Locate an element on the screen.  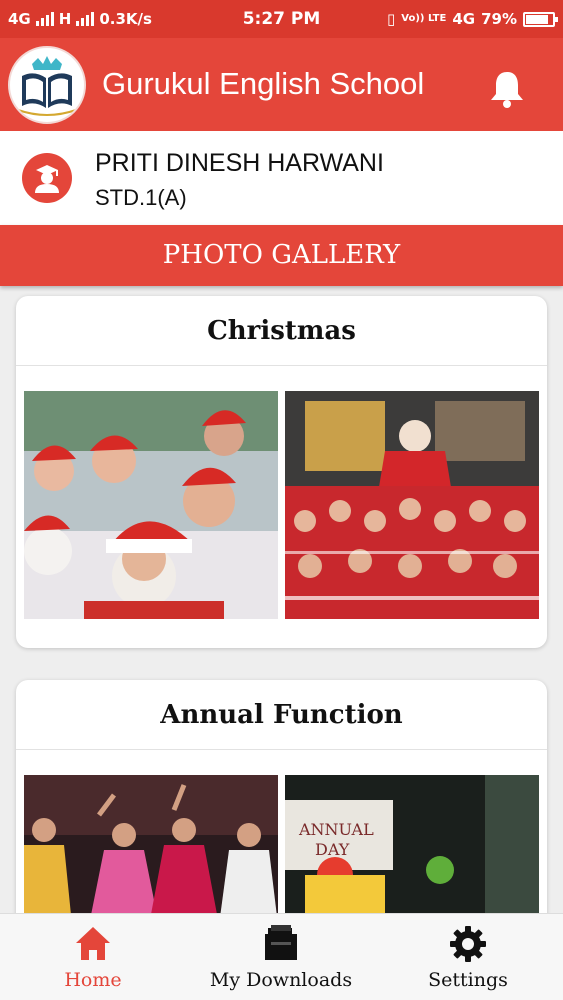
page-title: PHOTO GALLERY is located at coordinates (281, 255).